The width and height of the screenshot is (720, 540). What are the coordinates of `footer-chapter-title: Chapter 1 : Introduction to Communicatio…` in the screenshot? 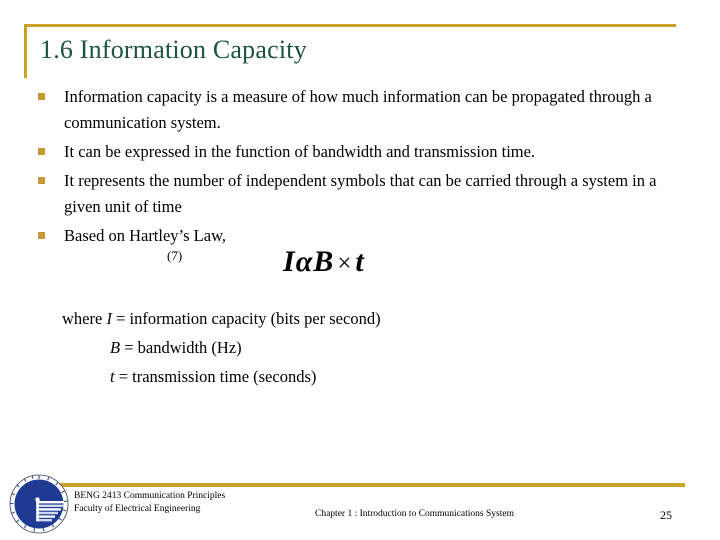 It's located at (414, 514).